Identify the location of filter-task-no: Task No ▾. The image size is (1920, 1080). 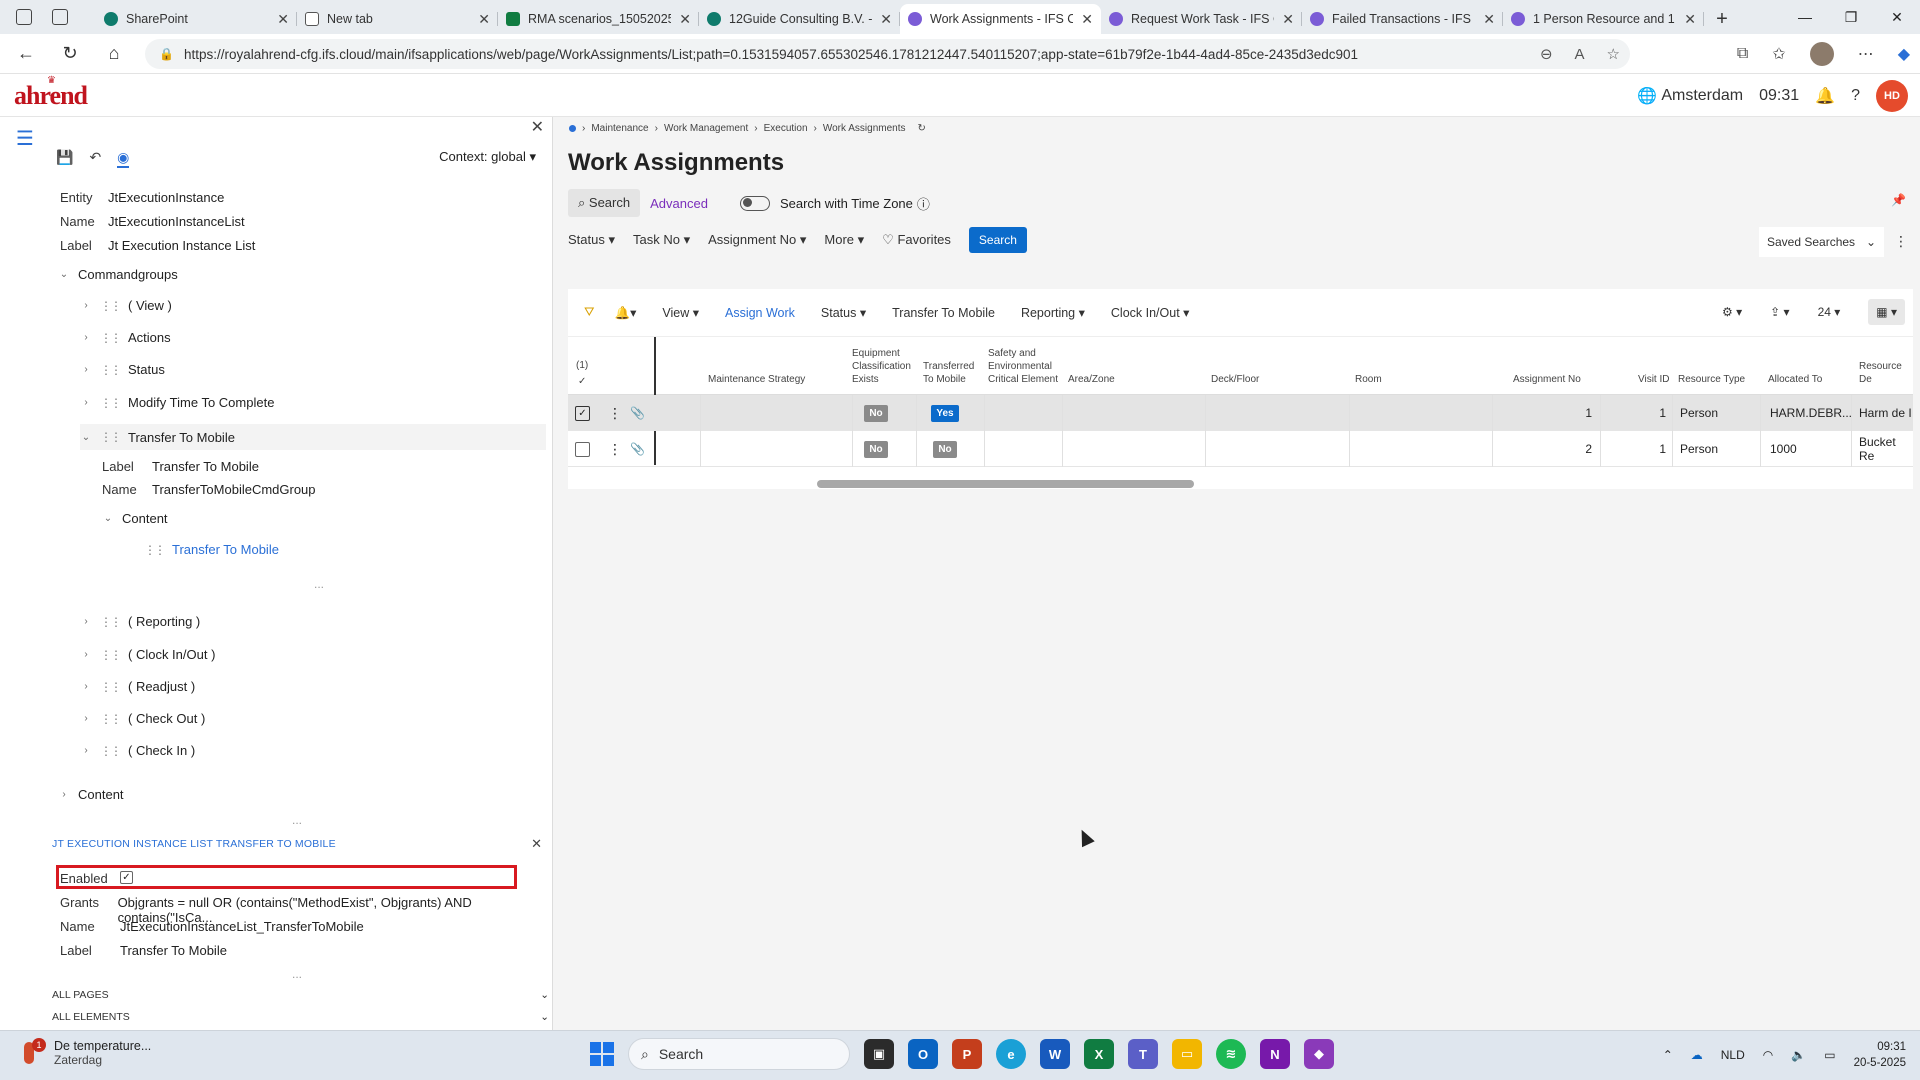
(661, 240).